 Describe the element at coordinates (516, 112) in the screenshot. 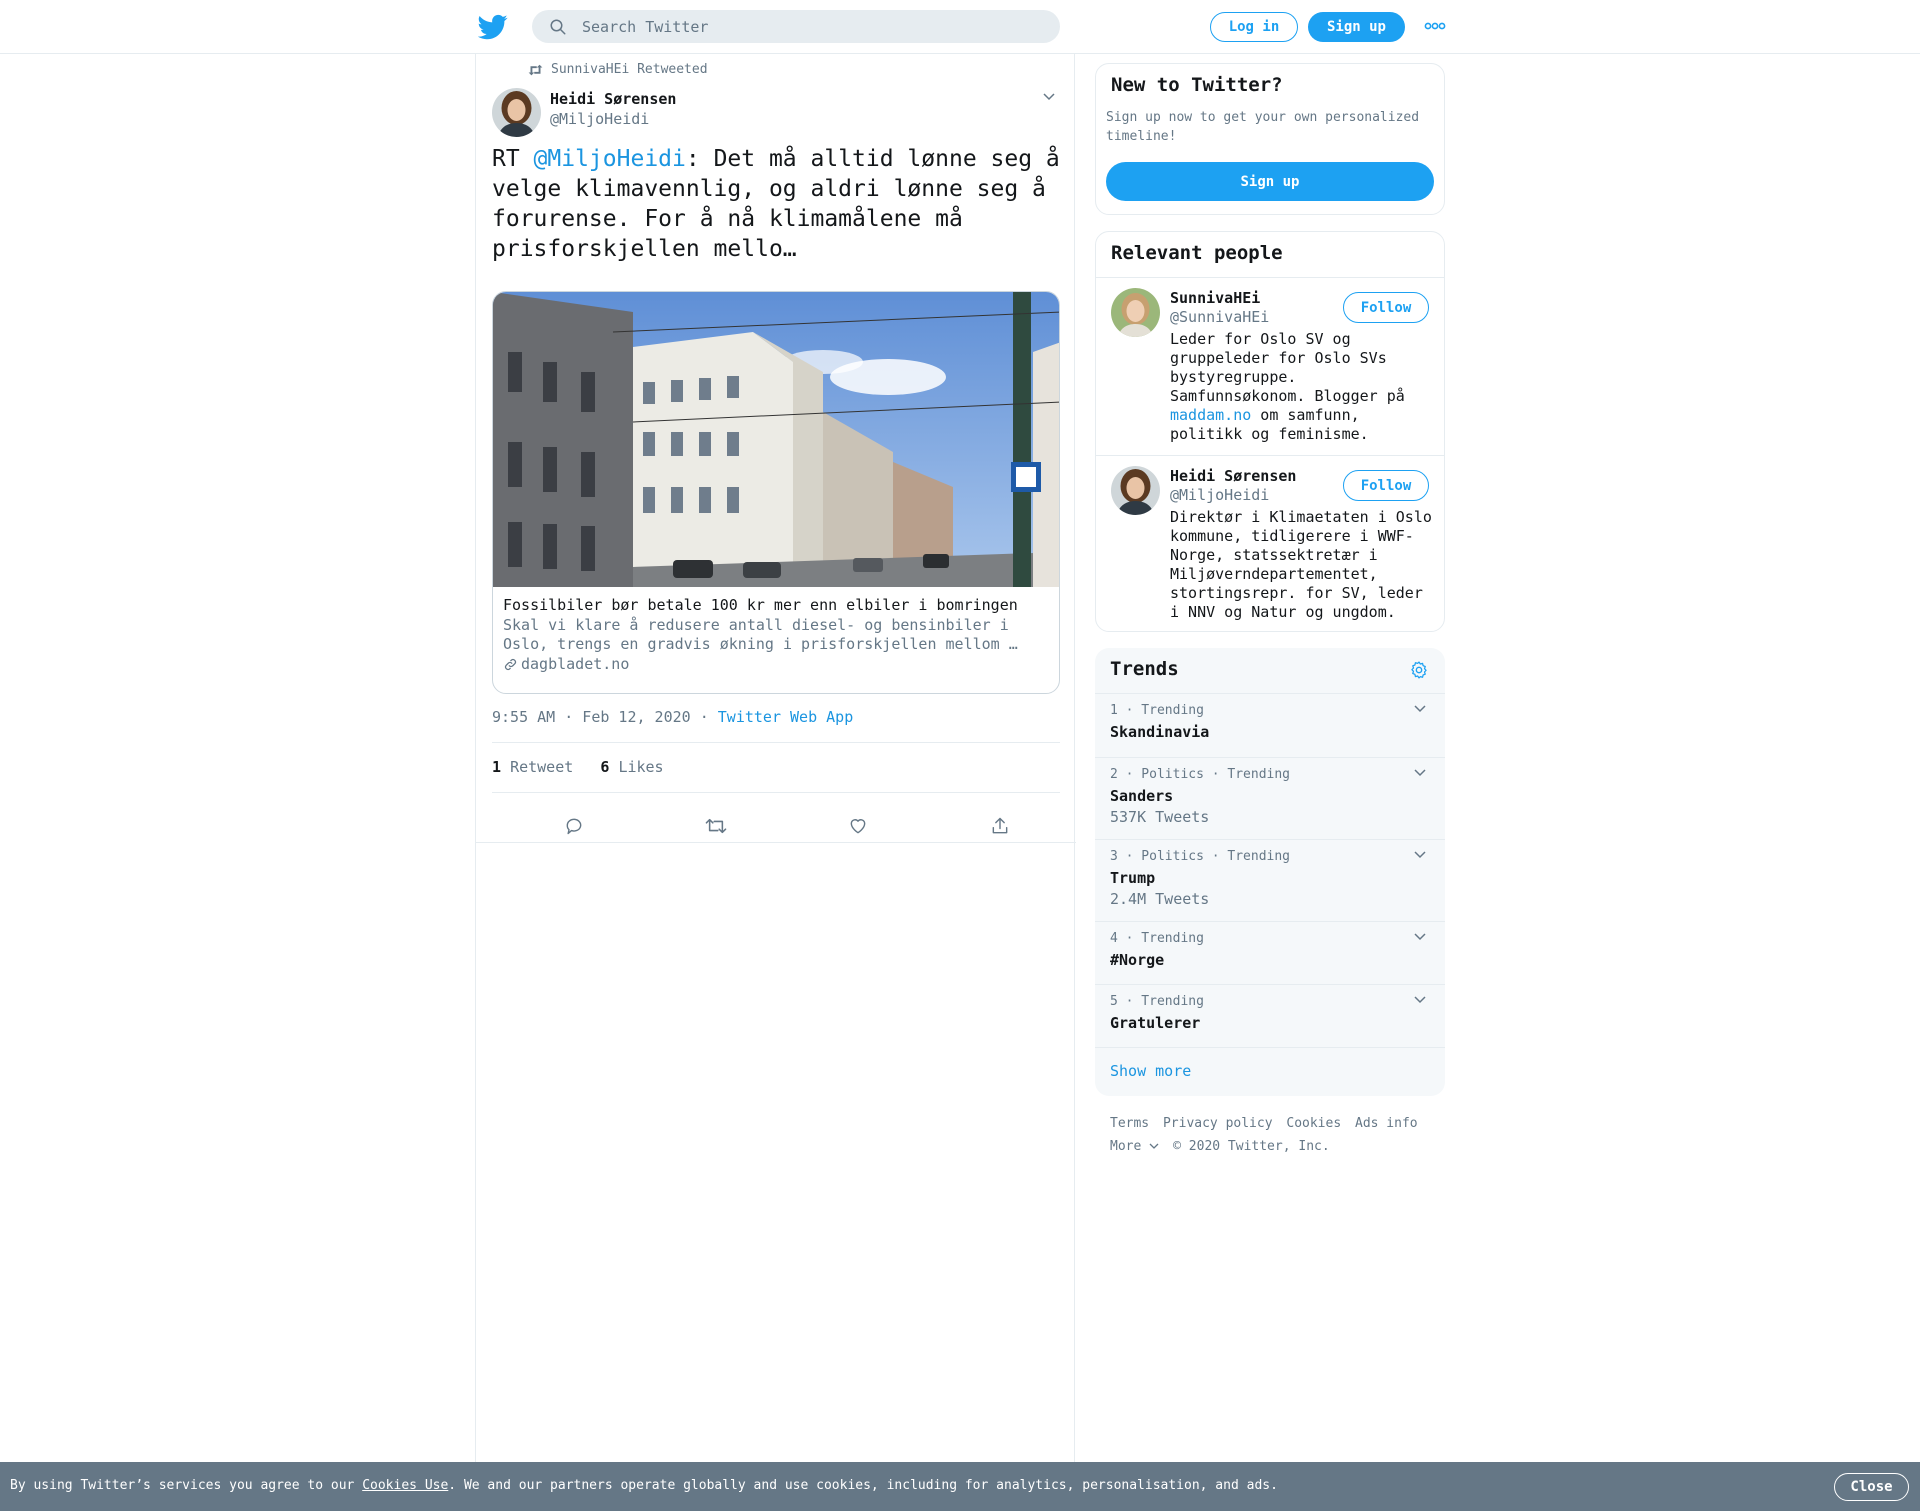

I see `author-avatar` at that location.